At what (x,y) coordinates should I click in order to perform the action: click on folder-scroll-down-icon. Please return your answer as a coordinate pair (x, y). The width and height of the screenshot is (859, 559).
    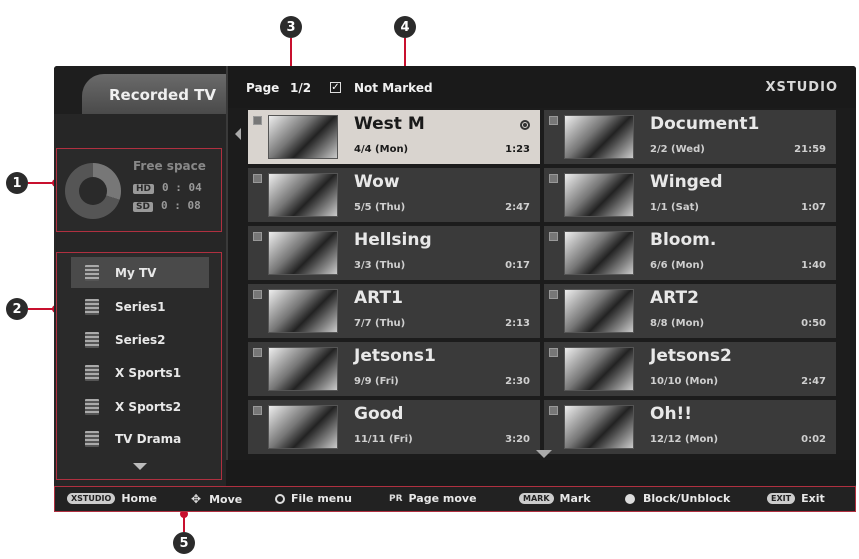
    Looking at the image, I should click on (140, 466).